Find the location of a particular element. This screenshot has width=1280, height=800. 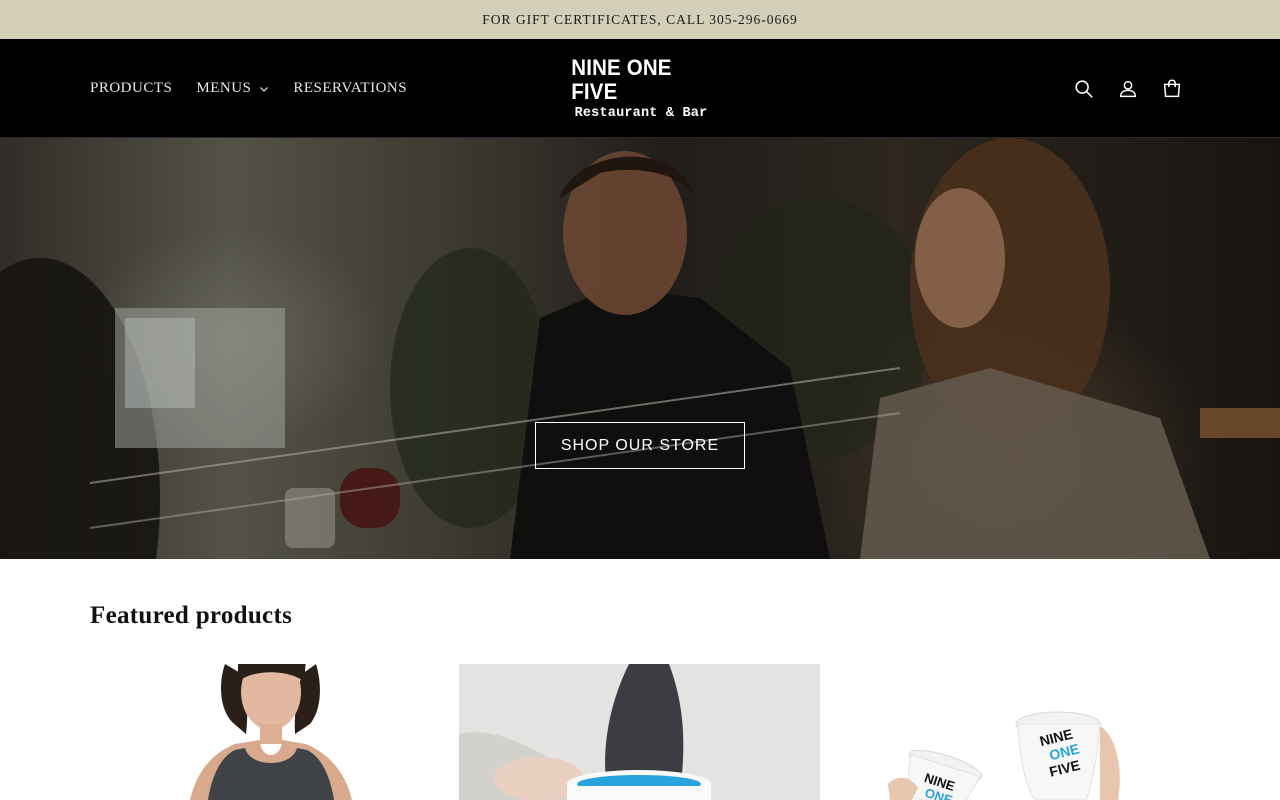

nav-item-label: MENUS is located at coordinates (224, 88).